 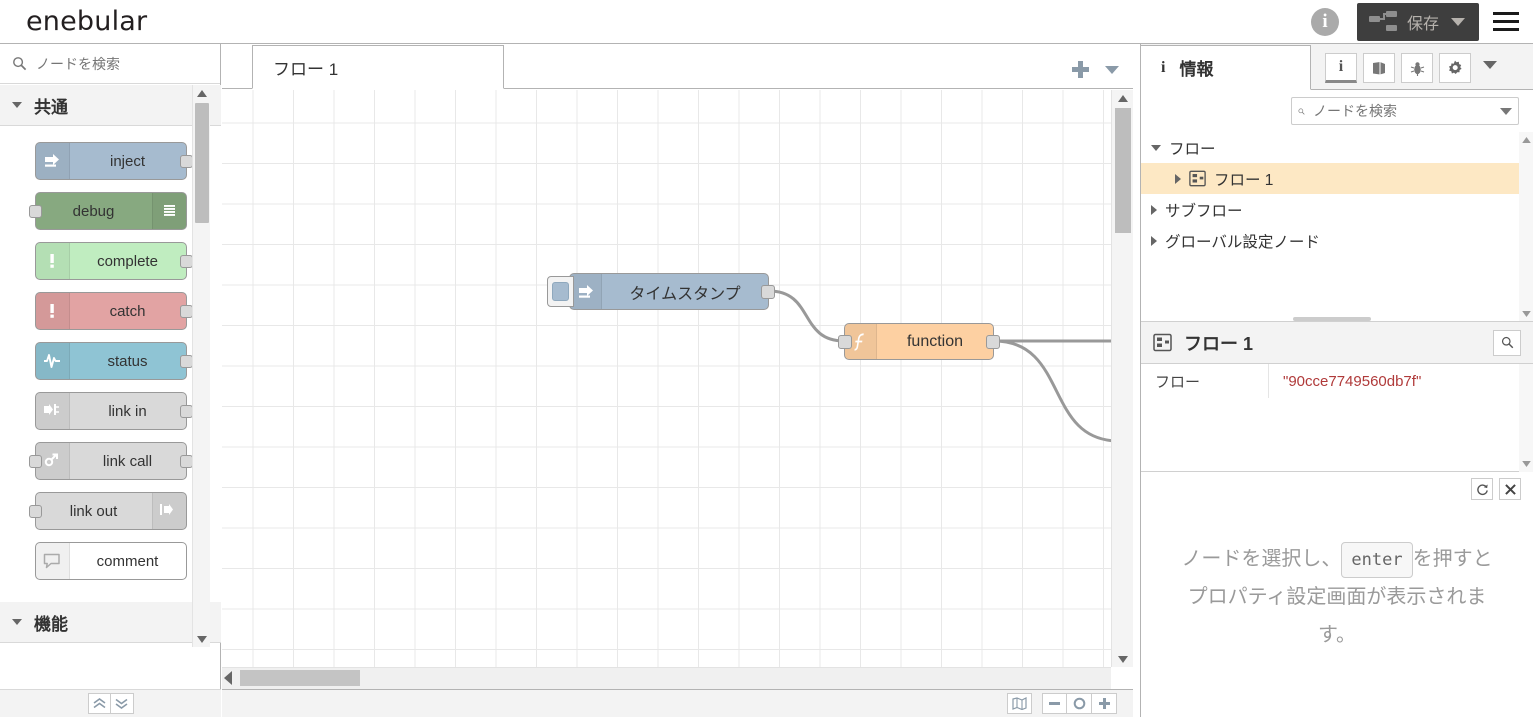 What do you see at coordinates (1379, 68) in the screenshot?
I see `sidebar-help-tab-button` at bounding box center [1379, 68].